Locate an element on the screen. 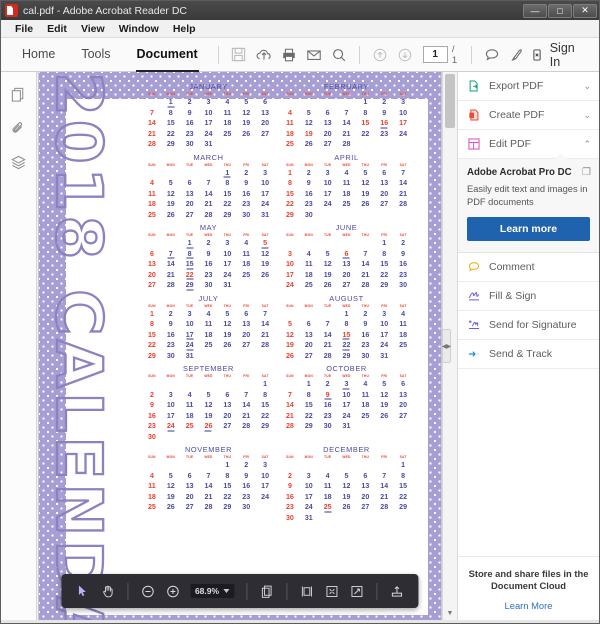 The image size is (600, 624). scrollbar-thumb is located at coordinates (450, 101).